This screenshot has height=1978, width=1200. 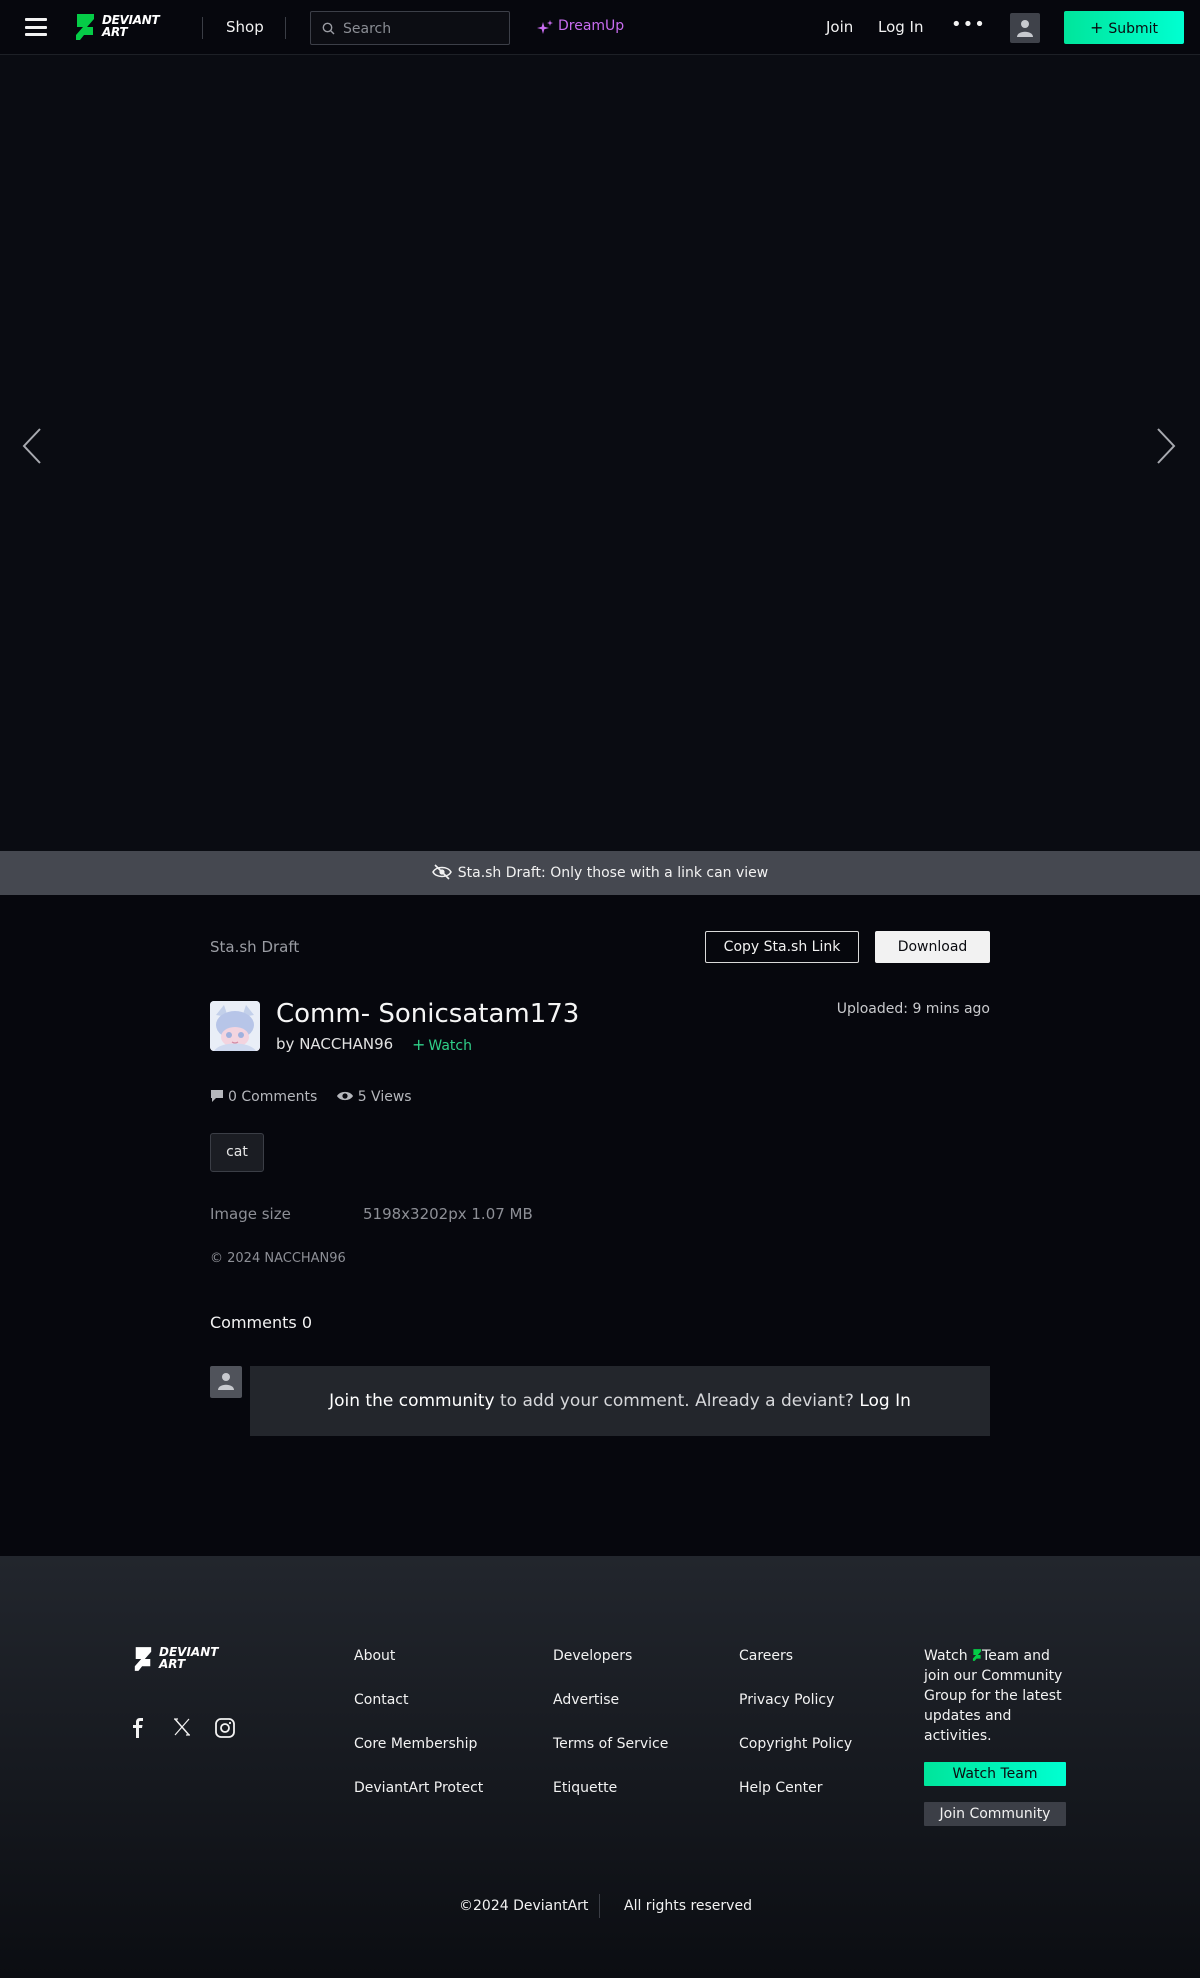 I want to click on watch-text-1: Watch, so click(x=946, y=1656).